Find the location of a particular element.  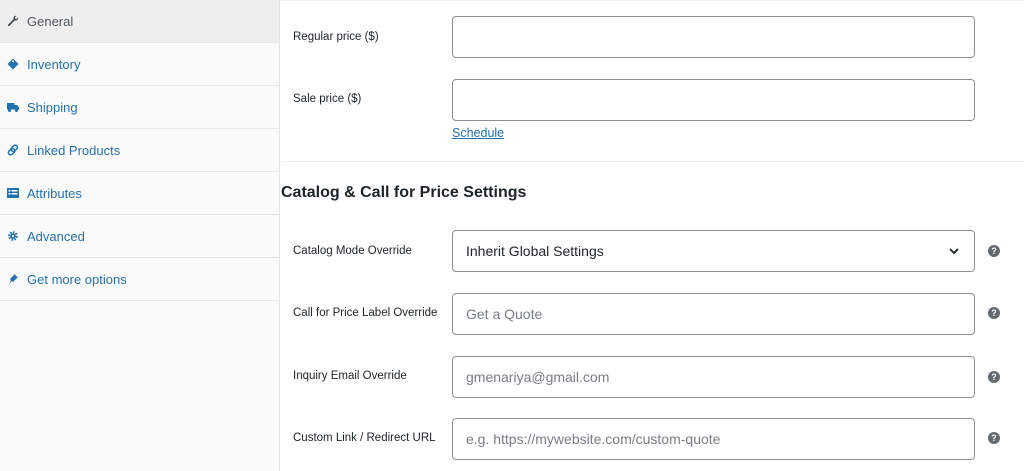

regular-price-label: Regular price ($) is located at coordinates (336, 37).